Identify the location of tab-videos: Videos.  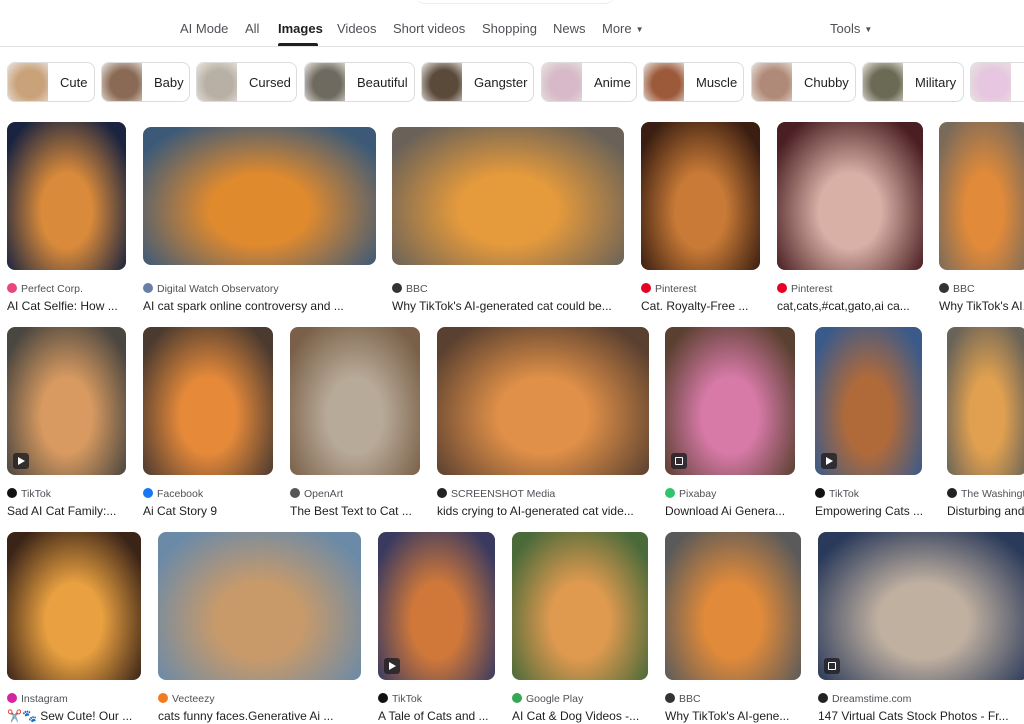
(357, 28).